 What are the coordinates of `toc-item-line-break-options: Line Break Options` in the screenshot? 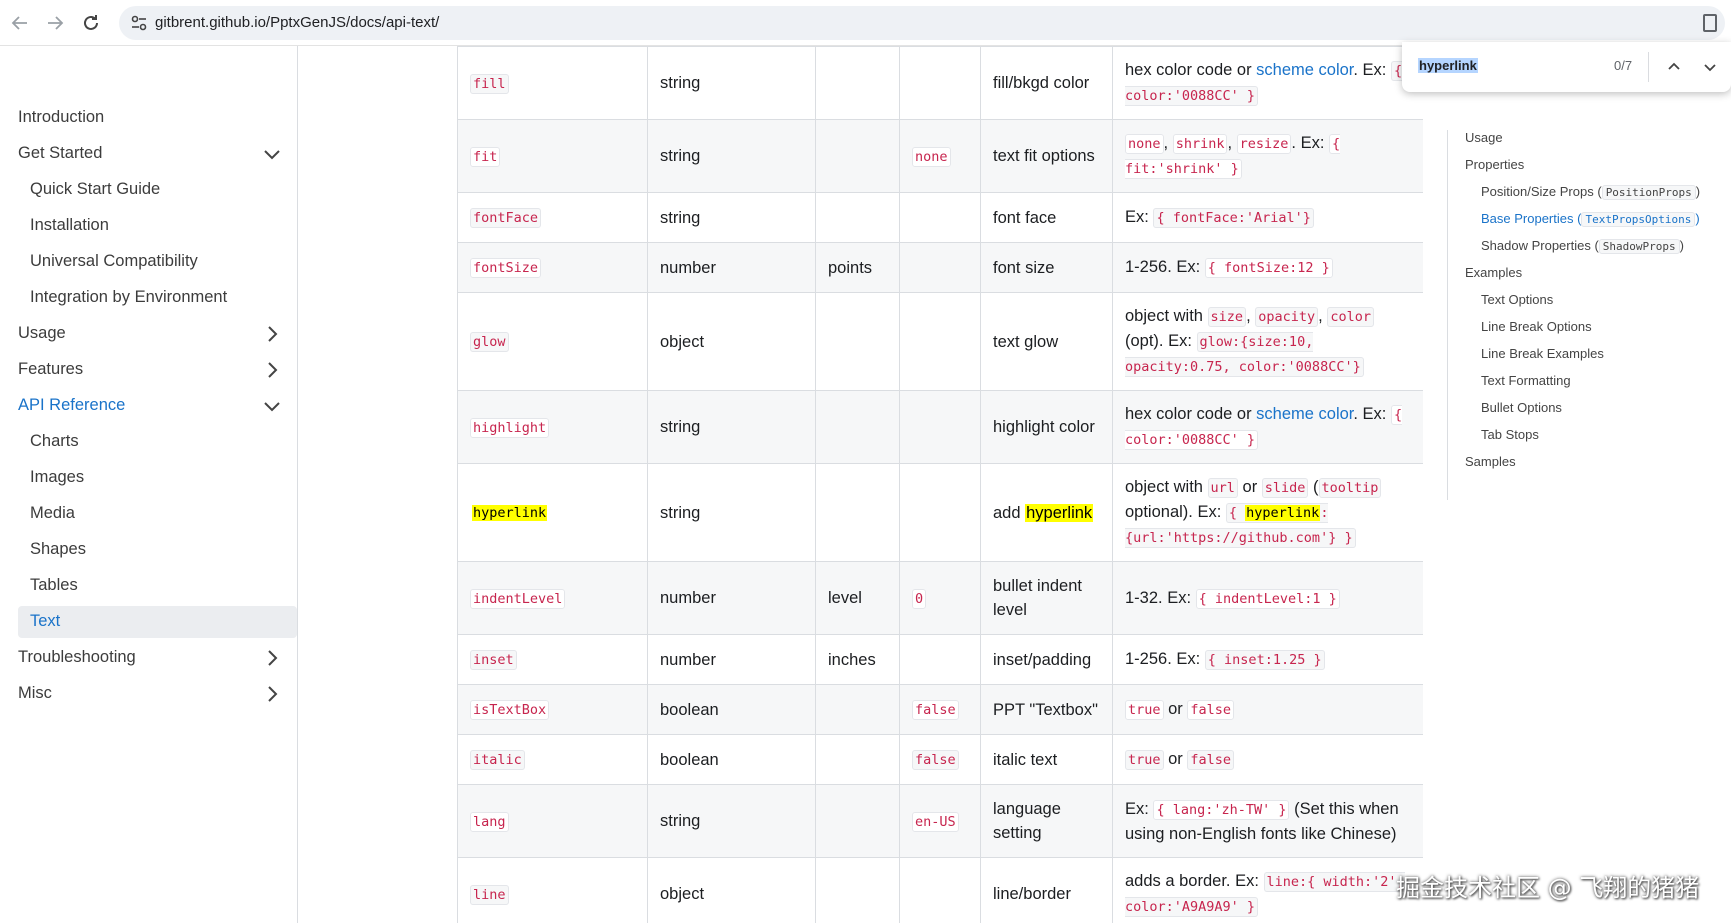 It's located at (1536, 326).